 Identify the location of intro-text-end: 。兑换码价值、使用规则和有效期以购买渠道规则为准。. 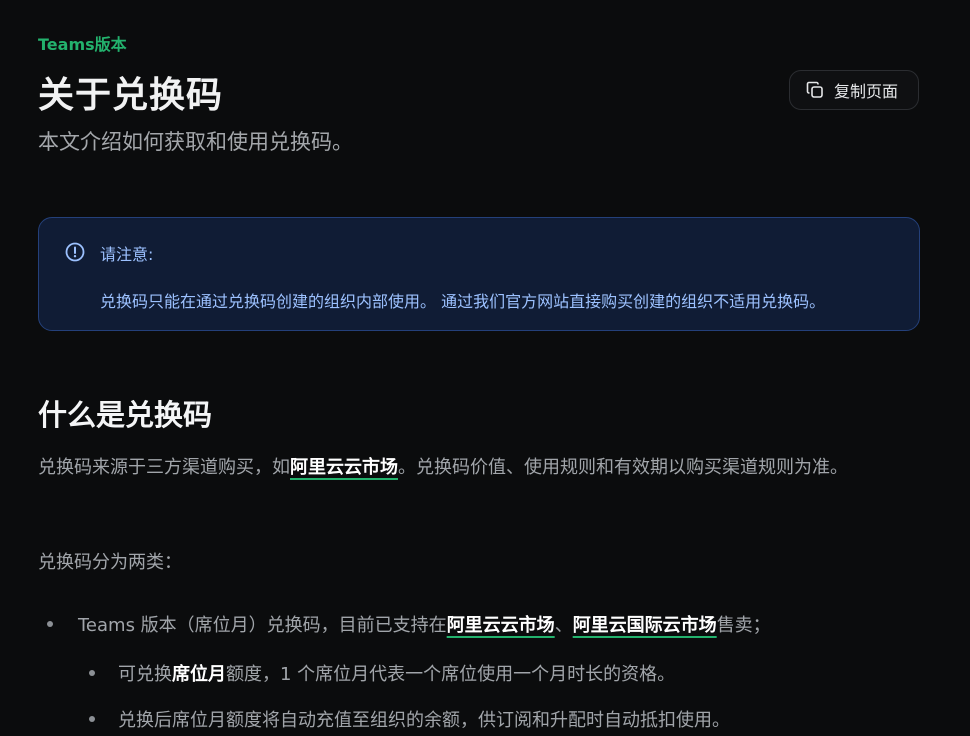
(623, 467).